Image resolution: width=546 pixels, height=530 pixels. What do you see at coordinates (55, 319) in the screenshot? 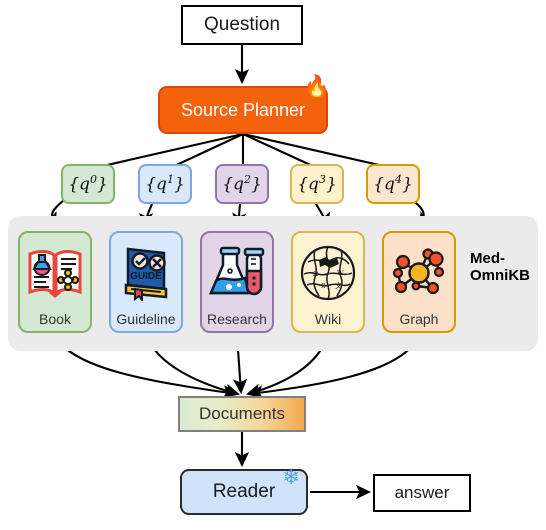
I see `source-label-book: Book` at bounding box center [55, 319].